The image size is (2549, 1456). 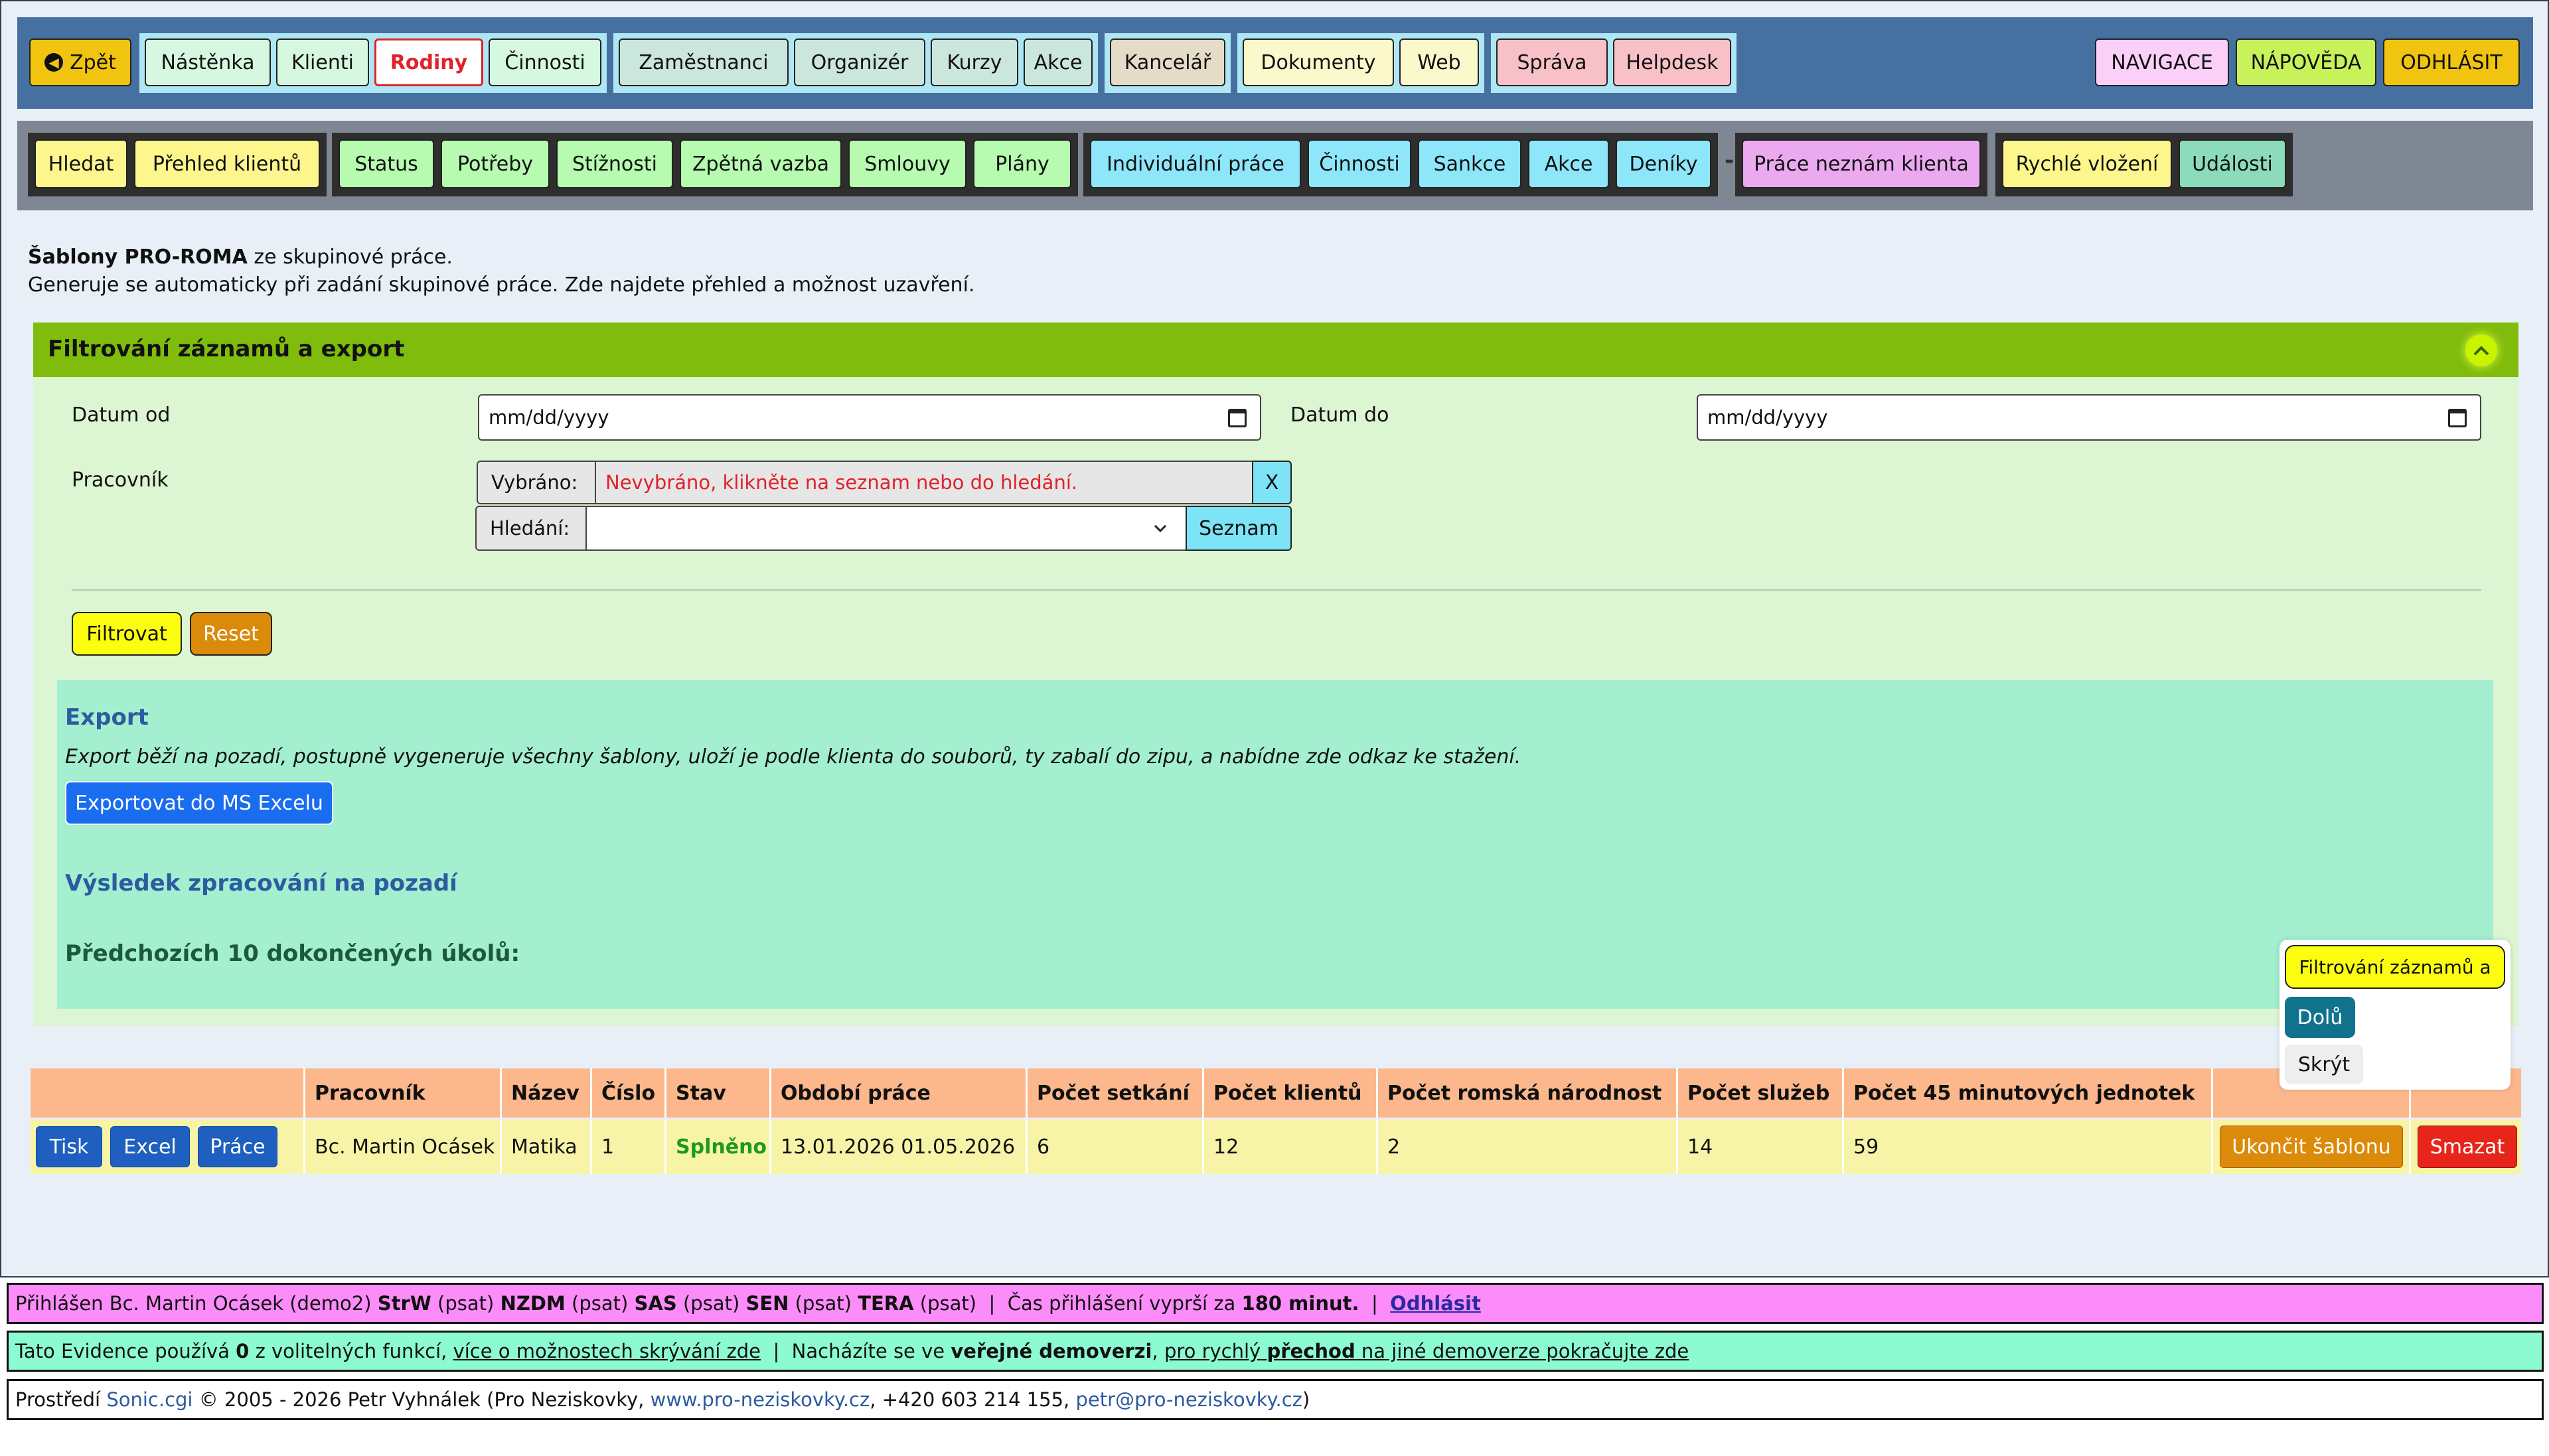 I want to click on info-public-demo: veřejné demoverzi, so click(x=1051, y=1351).